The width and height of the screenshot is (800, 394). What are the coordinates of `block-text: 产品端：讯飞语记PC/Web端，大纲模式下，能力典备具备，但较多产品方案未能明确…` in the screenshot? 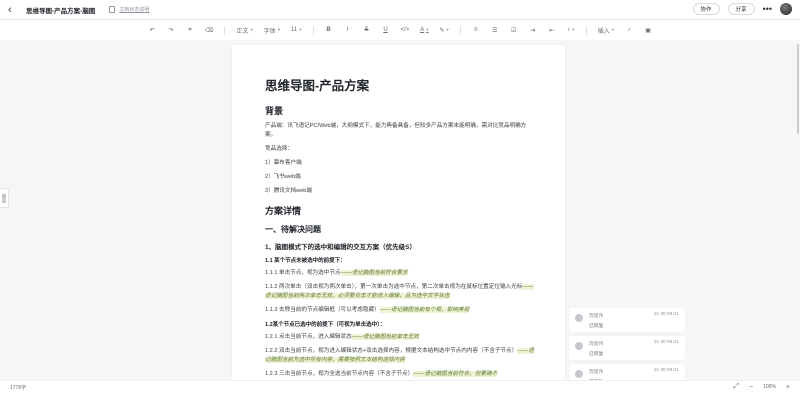 It's located at (396, 130).